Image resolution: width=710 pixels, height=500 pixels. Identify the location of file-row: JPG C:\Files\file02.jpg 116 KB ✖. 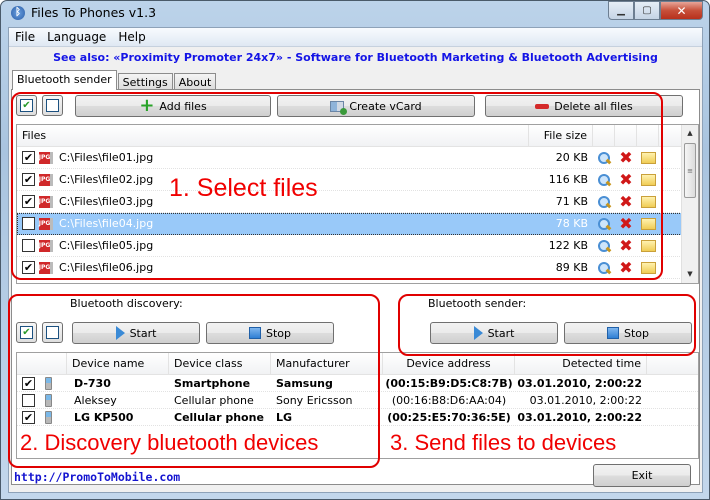
(357, 180).